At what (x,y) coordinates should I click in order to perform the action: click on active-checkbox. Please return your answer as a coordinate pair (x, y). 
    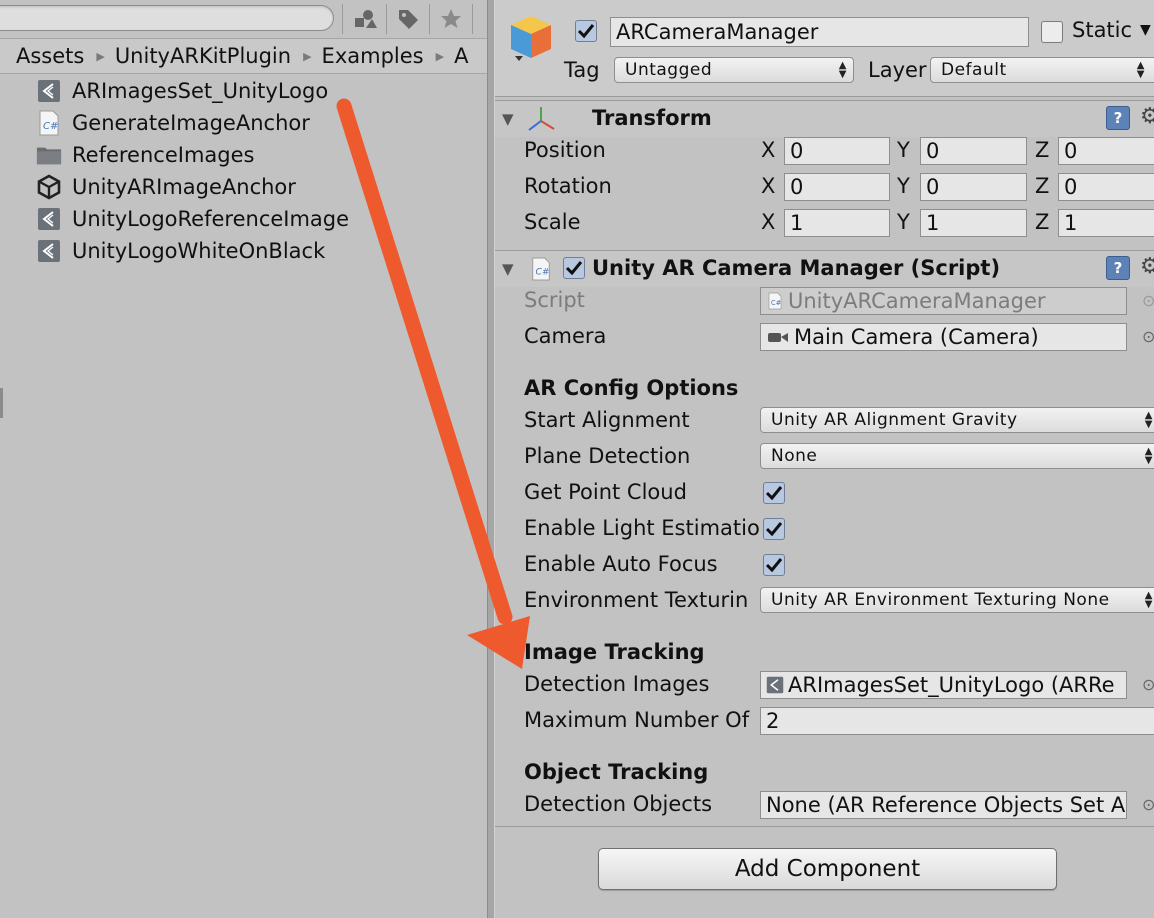
    Looking at the image, I should click on (586, 31).